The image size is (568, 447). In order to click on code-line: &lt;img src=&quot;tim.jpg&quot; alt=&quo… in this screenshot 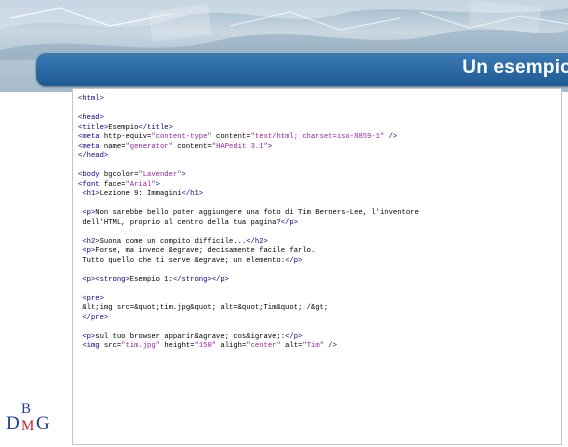, I will do `click(317, 309)`.